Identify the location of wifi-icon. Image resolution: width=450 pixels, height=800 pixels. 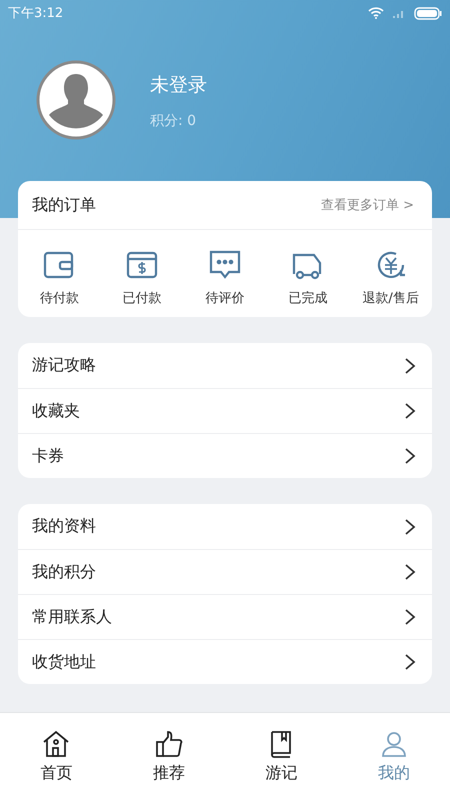
(376, 13).